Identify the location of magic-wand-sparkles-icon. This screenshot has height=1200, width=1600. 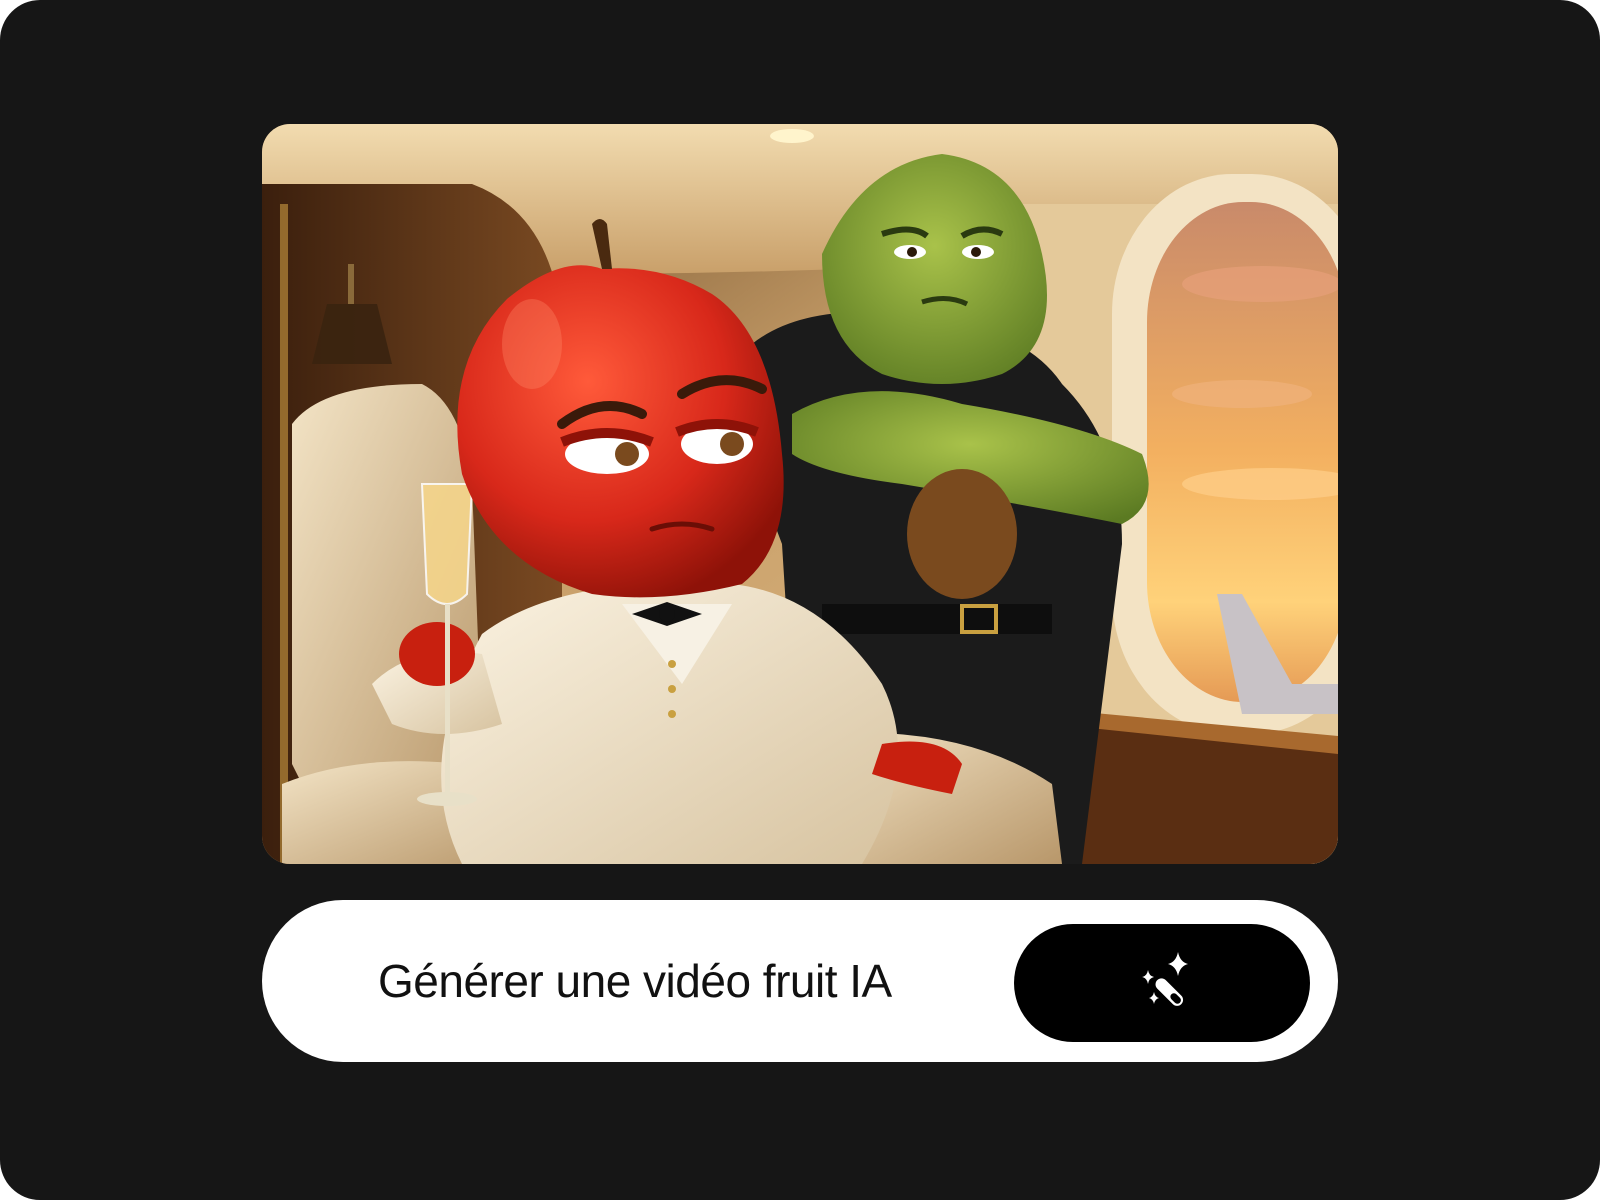
(1165, 979).